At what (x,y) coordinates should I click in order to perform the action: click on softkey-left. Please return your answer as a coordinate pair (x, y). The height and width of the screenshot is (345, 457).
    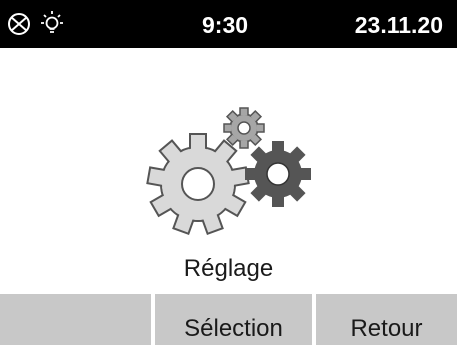
    Looking at the image, I should click on (75, 319).